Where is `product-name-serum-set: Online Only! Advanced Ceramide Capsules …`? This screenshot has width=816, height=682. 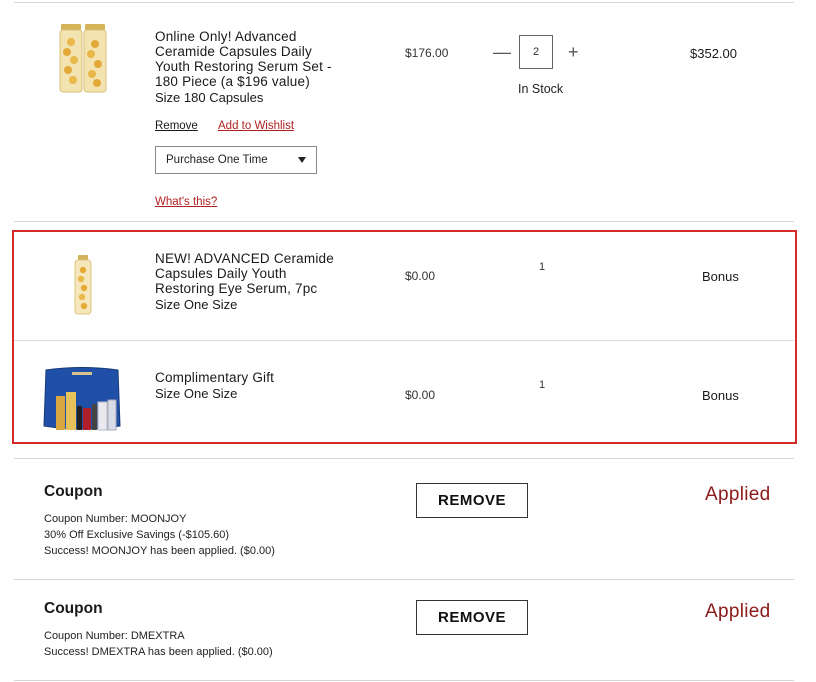
product-name-serum-set: Online Only! Advanced Ceramide Capsules … is located at coordinates (243, 59).